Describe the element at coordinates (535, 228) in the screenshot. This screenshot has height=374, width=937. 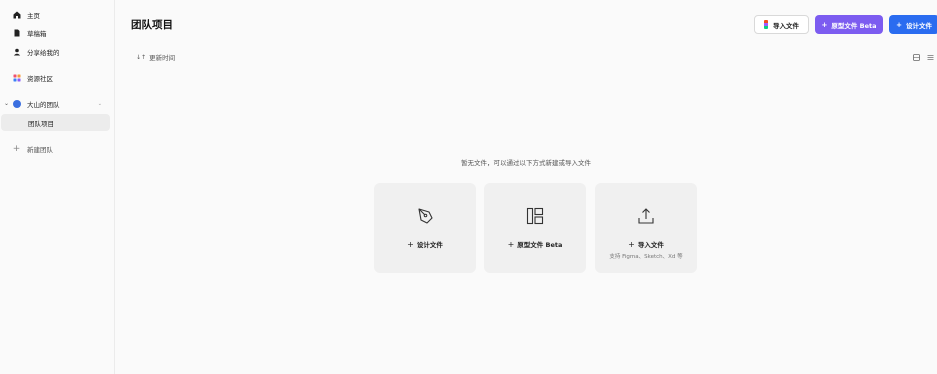
I see `new-prototype-card: + 原型文件 Beta` at that location.